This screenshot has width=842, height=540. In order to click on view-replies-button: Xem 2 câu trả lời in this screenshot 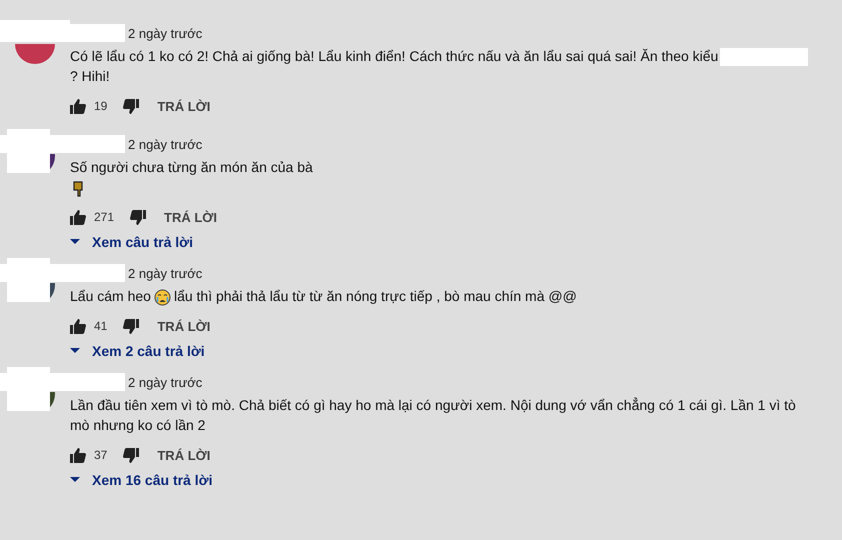, I will do `click(137, 351)`.